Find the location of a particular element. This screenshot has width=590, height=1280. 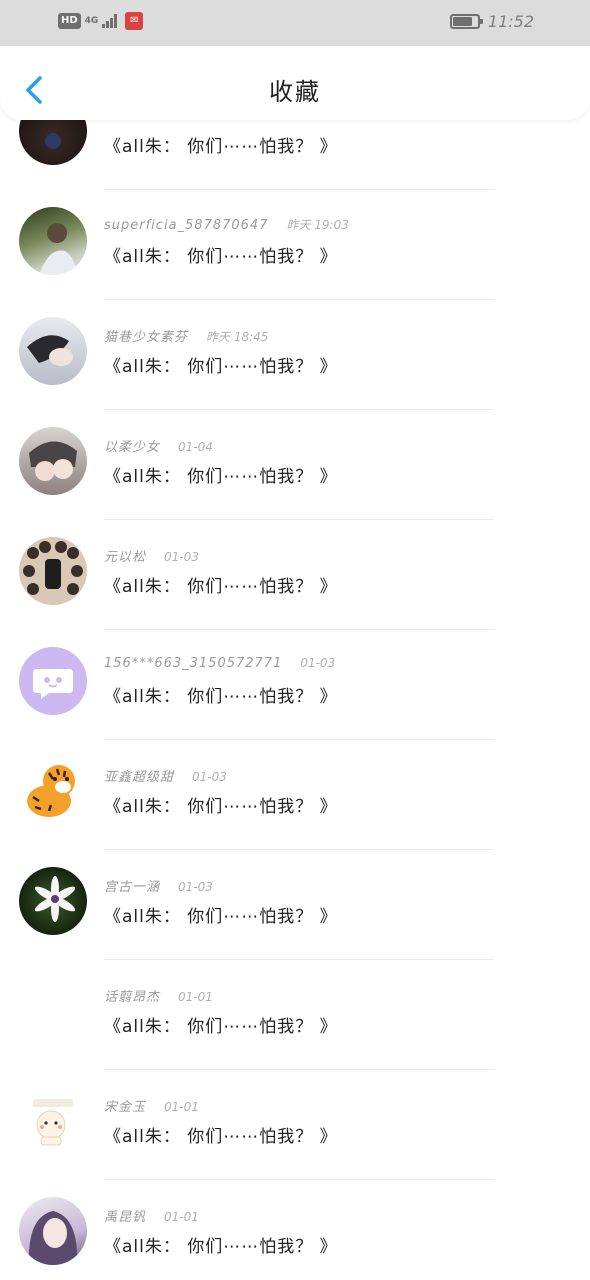

status-right: 11:52 is located at coordinates (491, 21).